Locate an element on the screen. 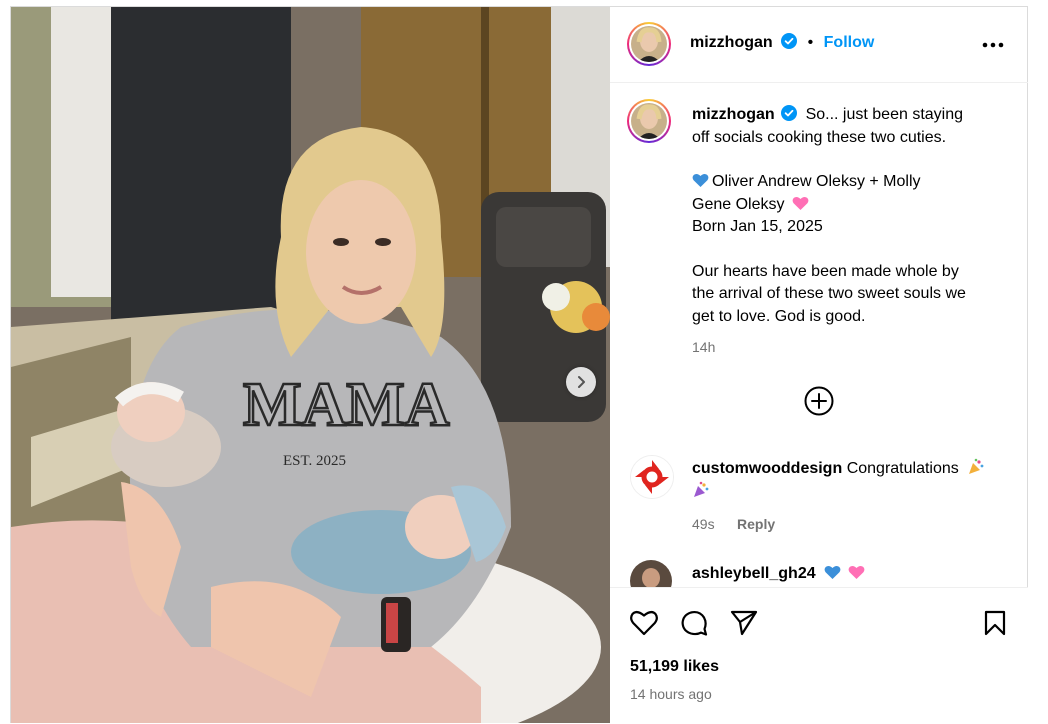  heart-outline-icon is located at coordinates (644, 623).